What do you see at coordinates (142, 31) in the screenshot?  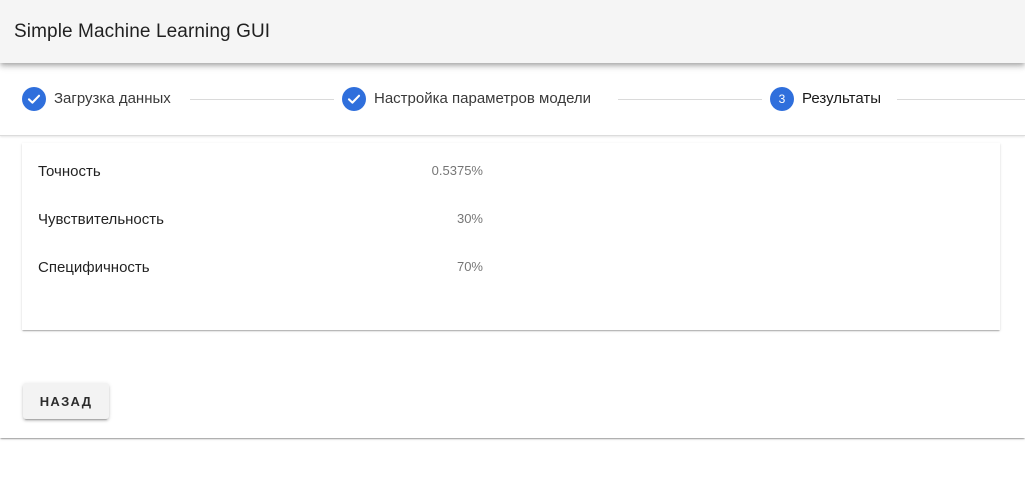 I see `app-title: Simple Machine Learning GUI` at bounding box center [142, 31].